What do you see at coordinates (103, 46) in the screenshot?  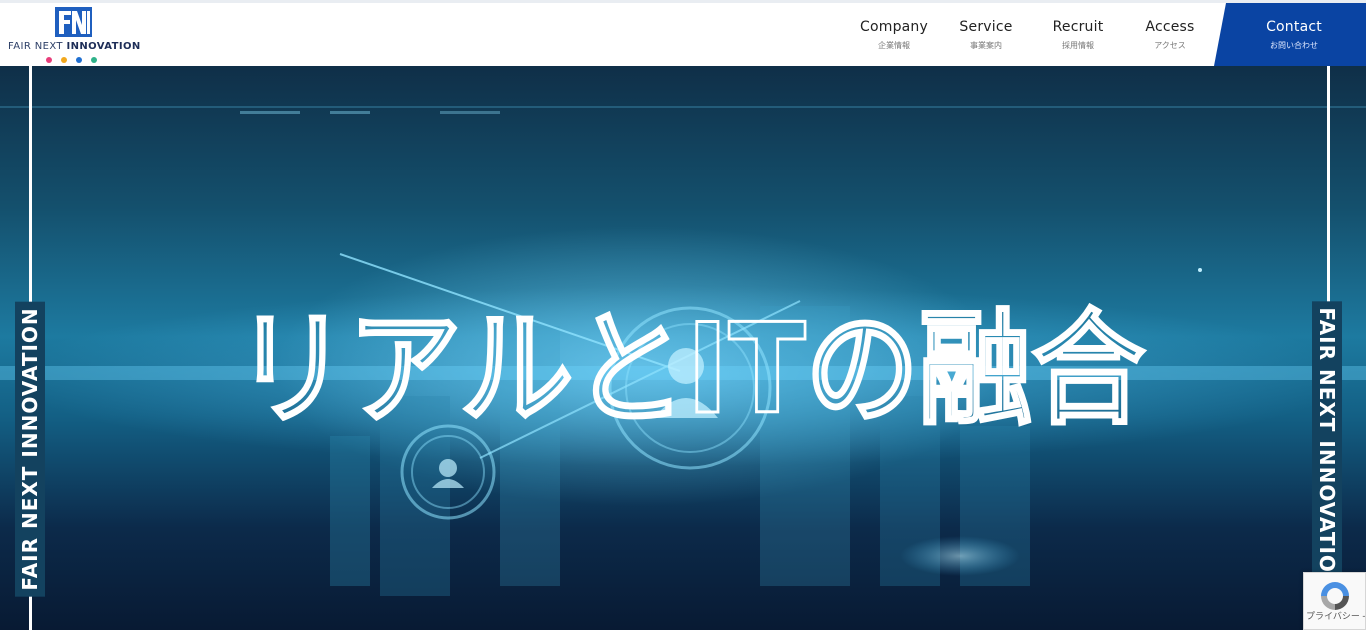 I see `logo-text-bold: INNOVATION` at bounding box center [103, 46].